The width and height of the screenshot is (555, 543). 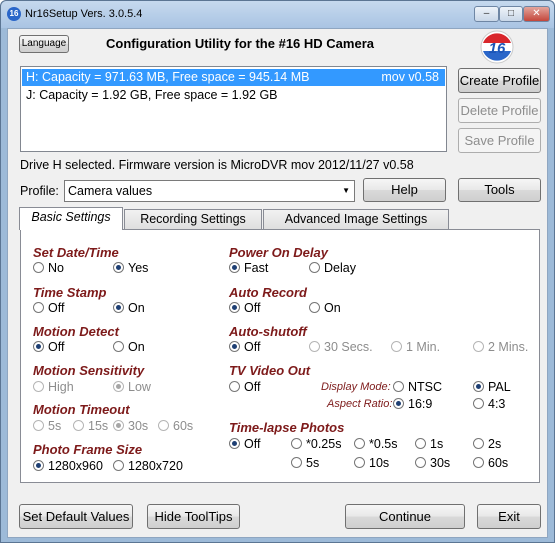 What do you see at coordinates (130, 426) in the screenshot?
I see `timeout-30s-radio: 30s` at bounding box center [130, 426].